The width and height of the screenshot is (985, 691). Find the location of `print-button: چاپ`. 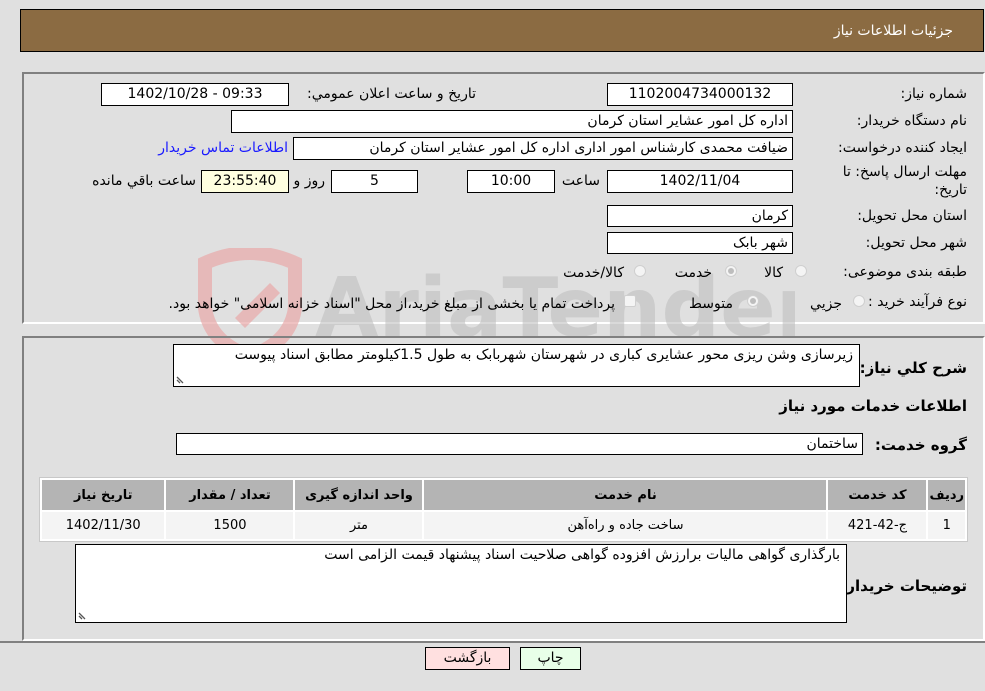

print-button: چاپ is located at coordinates (550, 658).